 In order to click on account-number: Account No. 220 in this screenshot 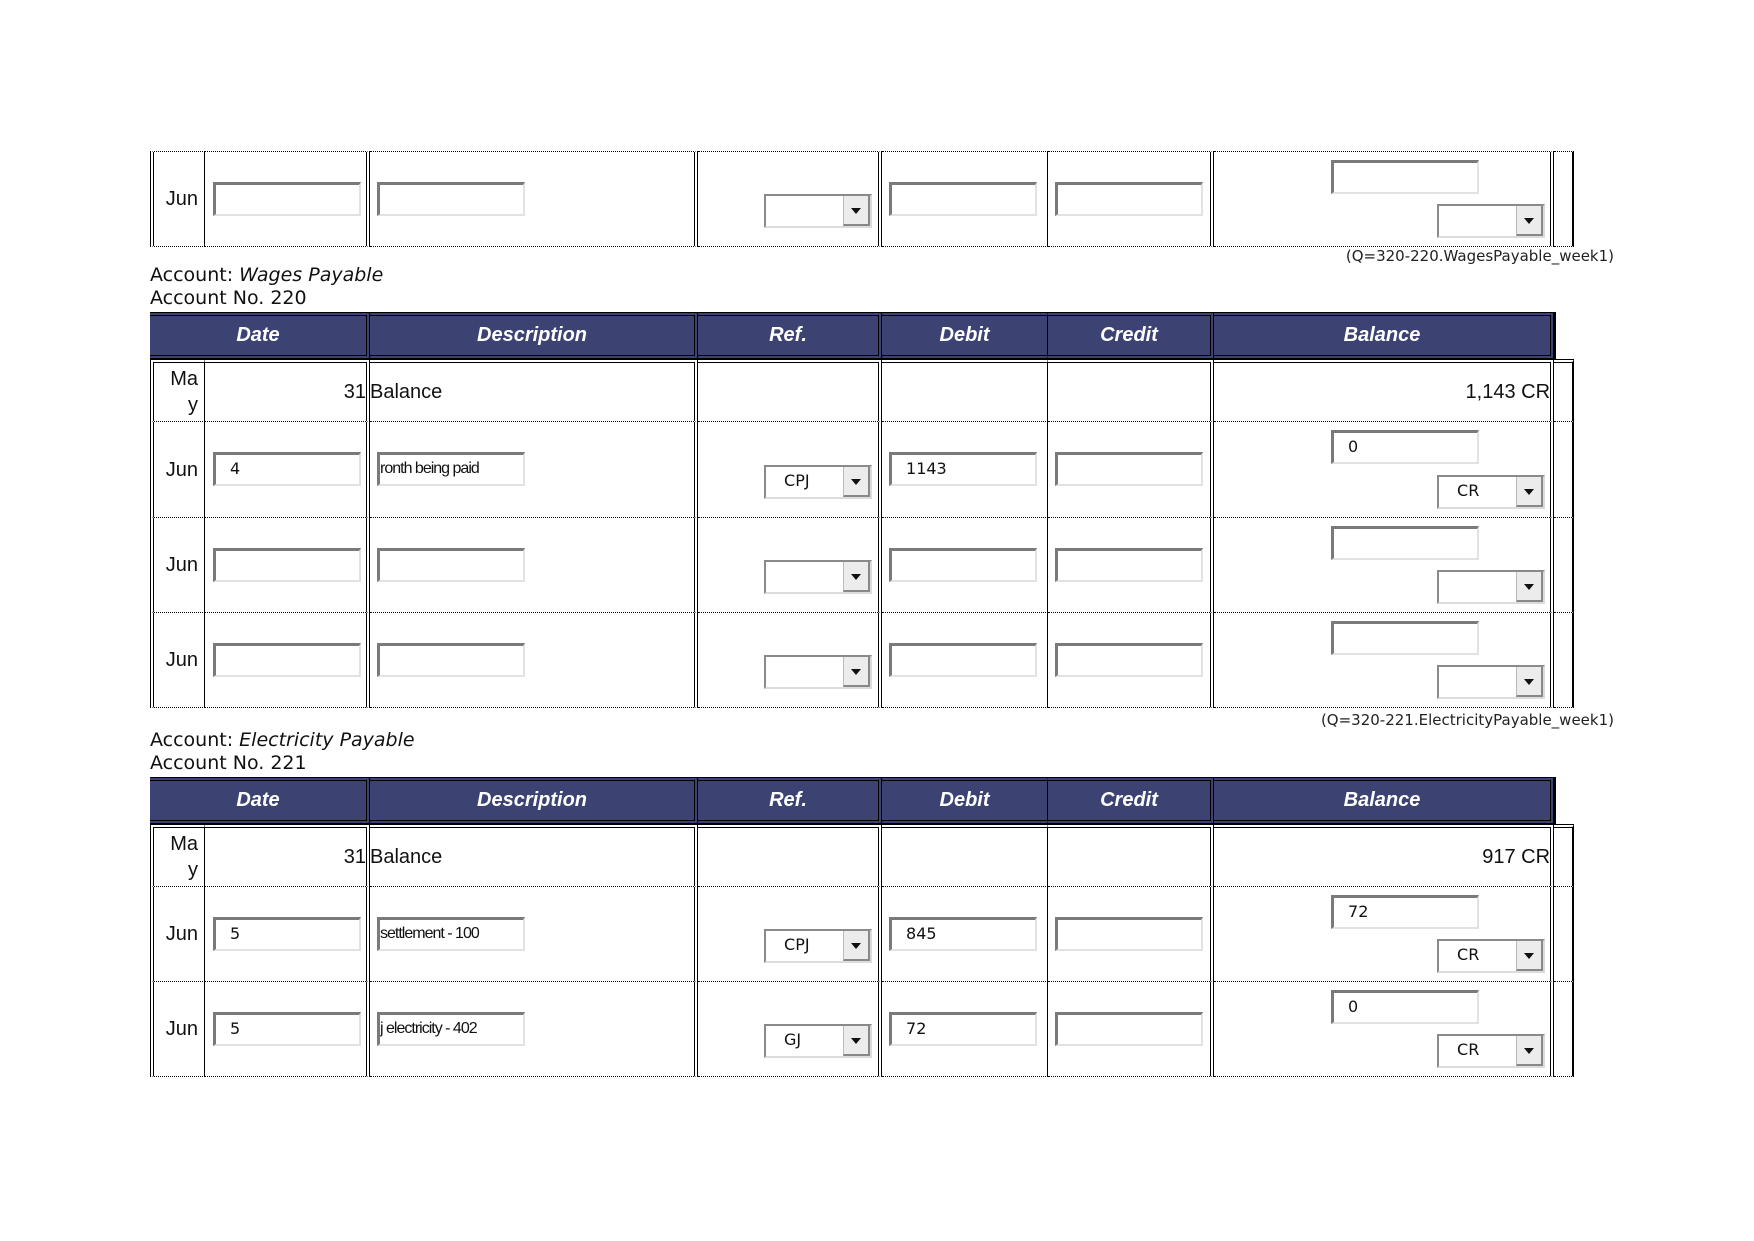, I will do `click(228, 298)`.